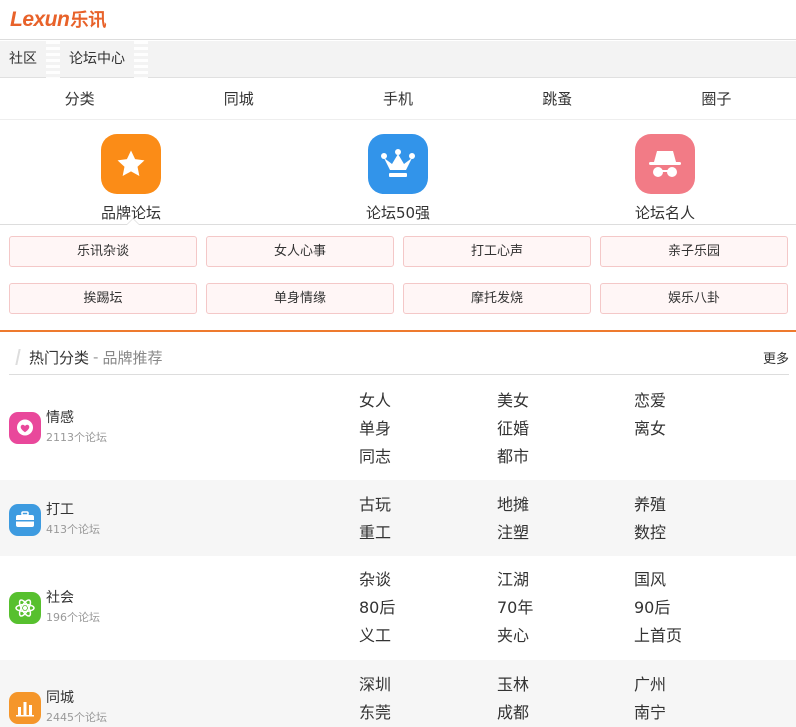 This screenshot has width=796, height=727. Describe the element at coordinates (399, 275) in the screenshot. I see `forum-tags: 乐讯杂谈 女人心事 打工心声 亲子乐园 挨踢坛 单身情缘 摩托发烧 娱乐八卦` at that location.